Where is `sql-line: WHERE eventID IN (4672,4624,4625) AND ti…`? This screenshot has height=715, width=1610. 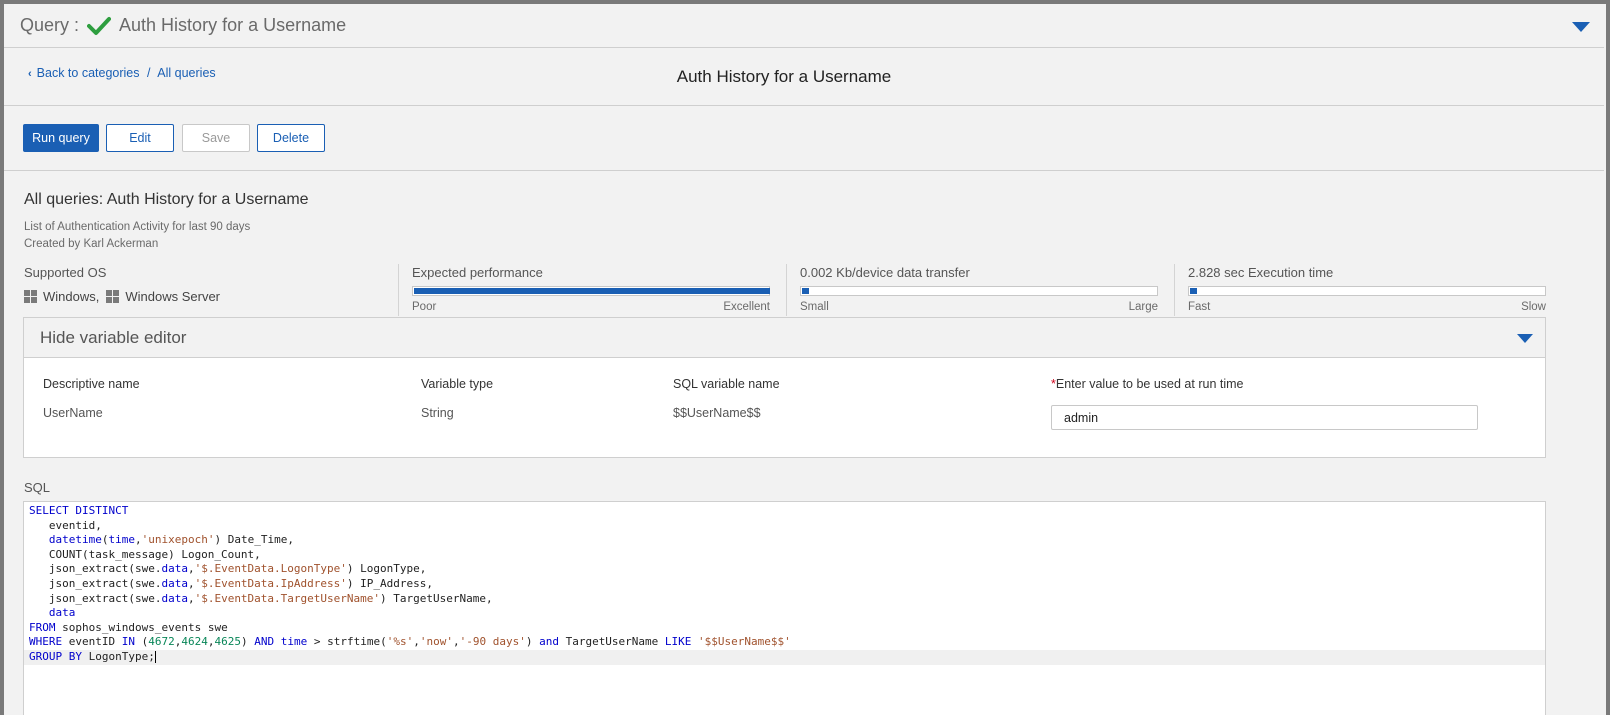 sql-line: WHERE eventID IN (4672,4624,4625) AND ti… is located at coordinates (410, 642).